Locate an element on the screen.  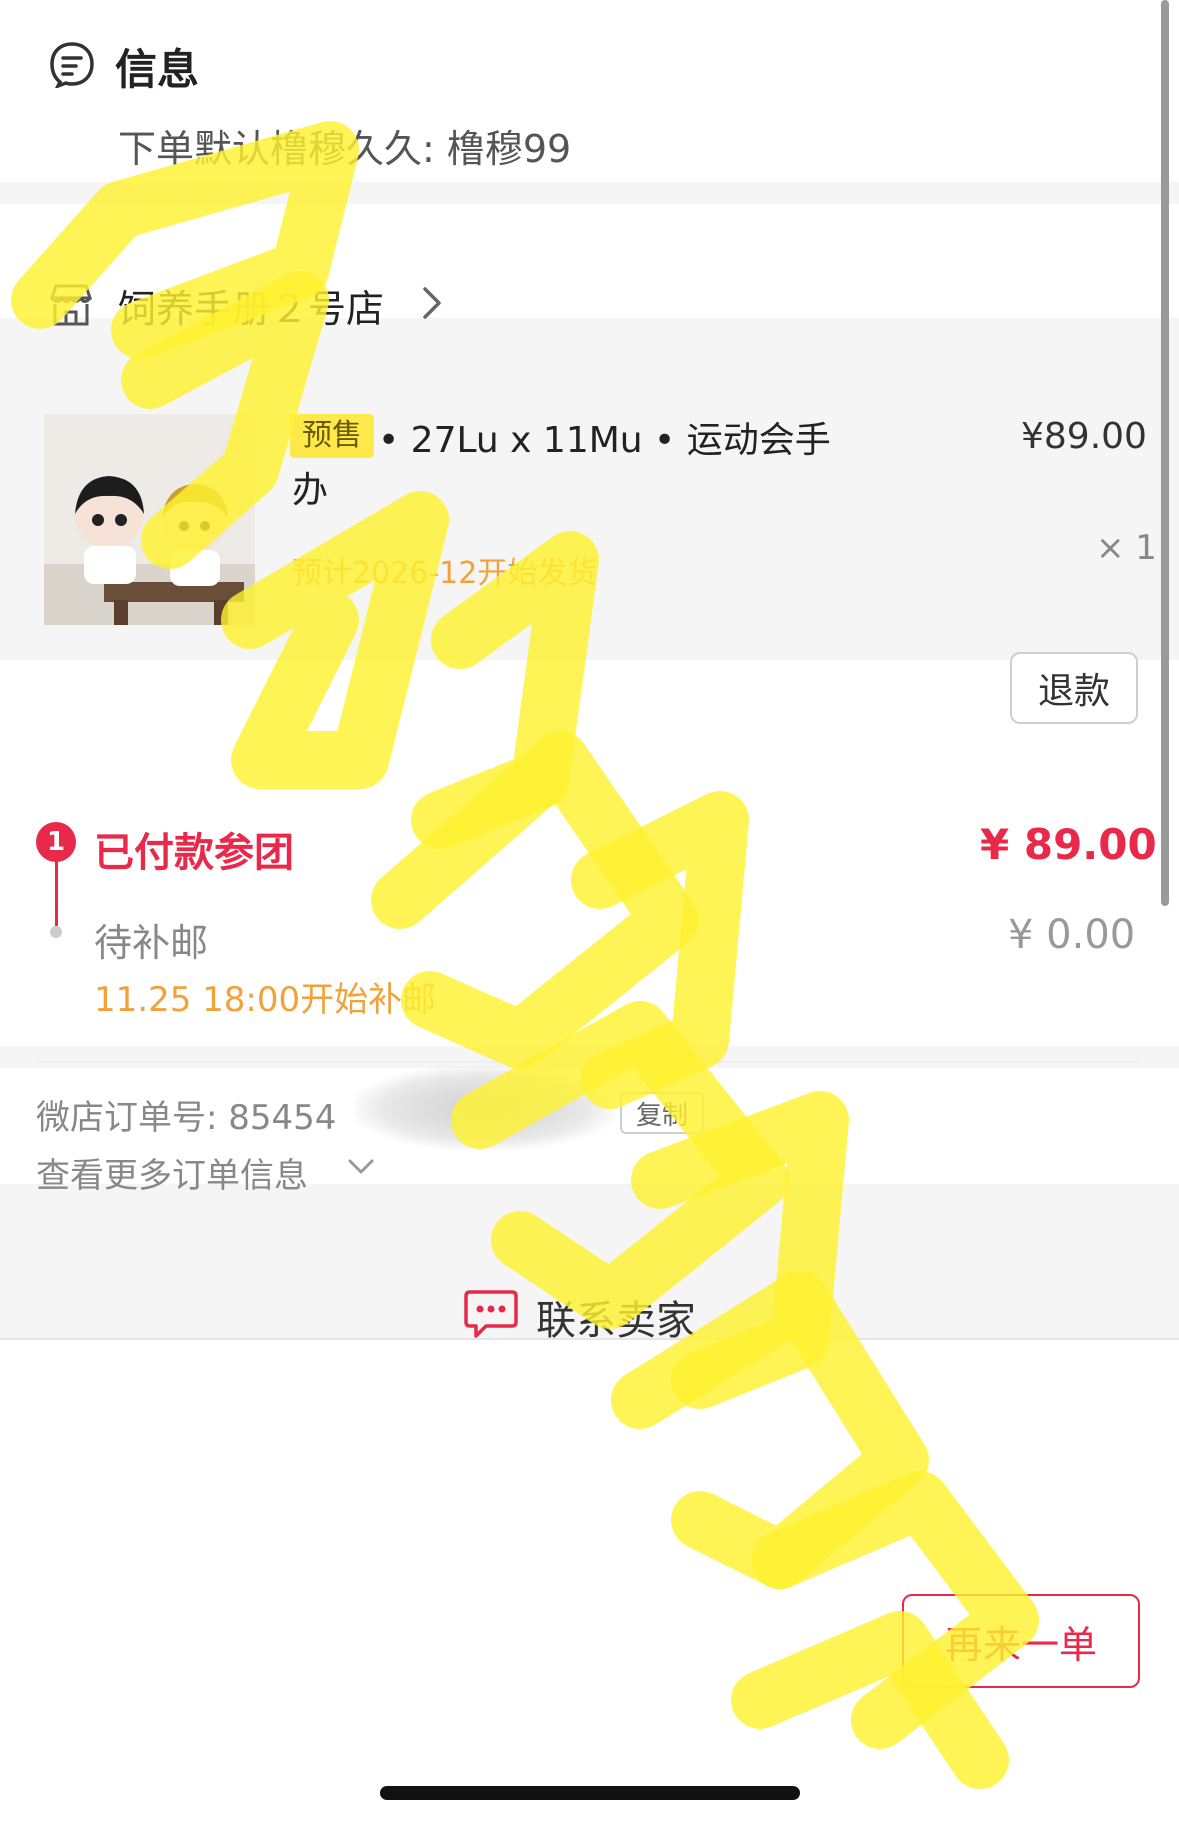
product-quantity: × 1 is located at coordinates (1126, 548).